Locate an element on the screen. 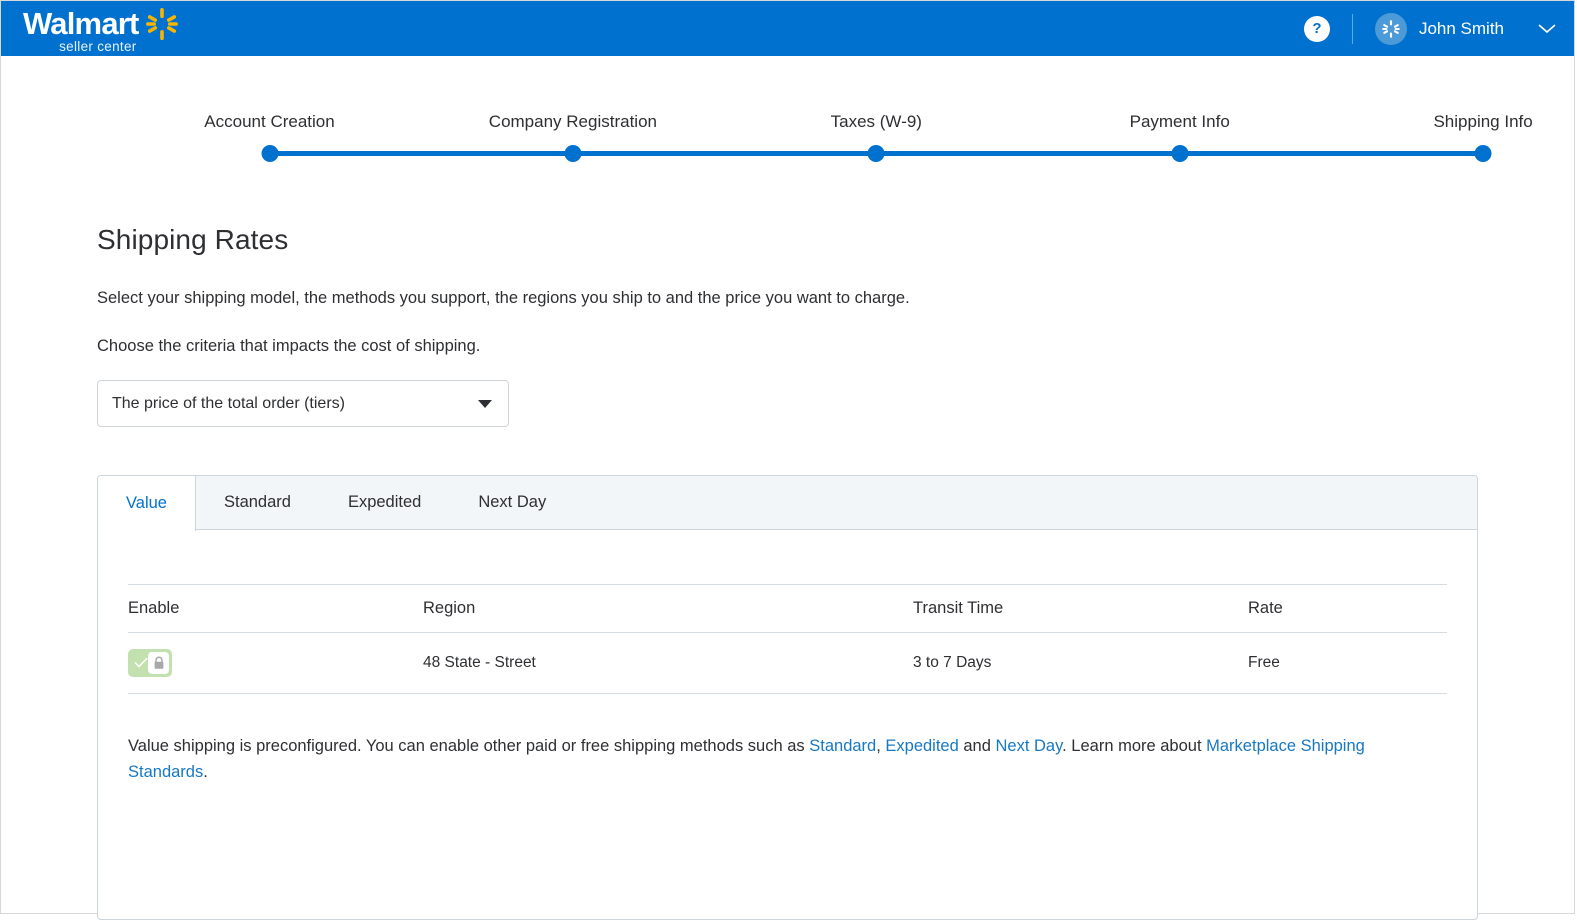 This screenshot has width=1577, height=920. walmart-seller-center-logo: Walmart seller center is located at coordinates (101, 30).